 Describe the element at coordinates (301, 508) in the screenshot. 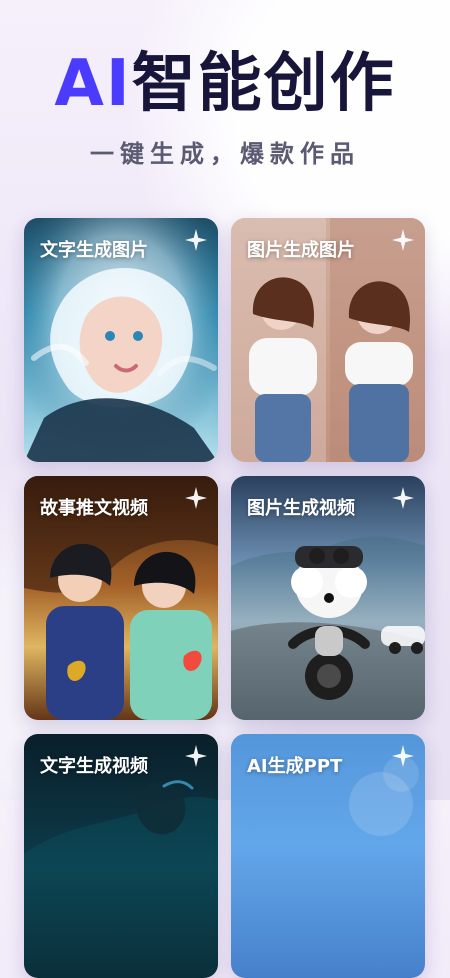

I see `card-label: 图片生成视频` at that location.